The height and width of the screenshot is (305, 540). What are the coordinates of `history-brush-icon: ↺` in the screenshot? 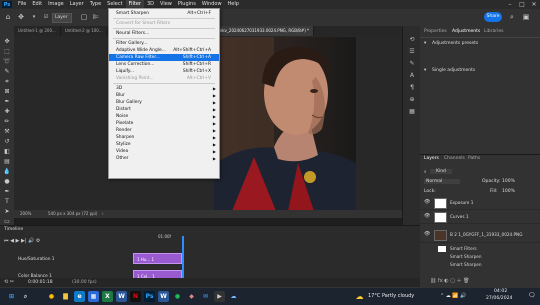 It's located at (7, 142).